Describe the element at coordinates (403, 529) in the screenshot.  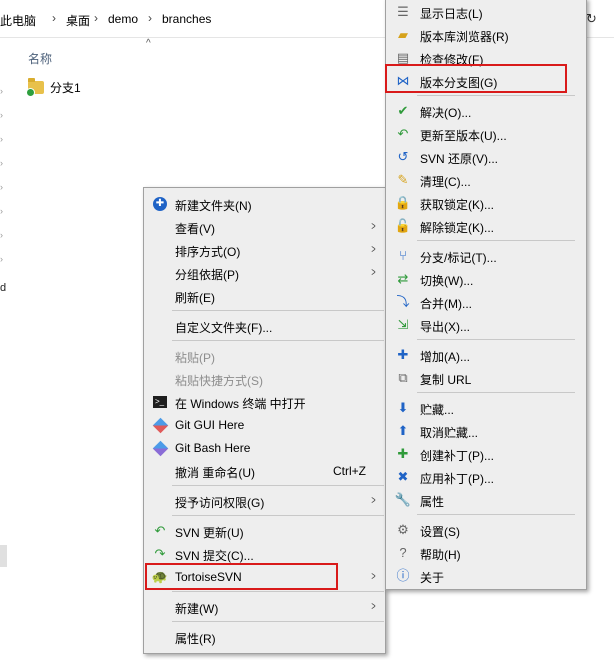
I see `settings-icon: ⚙` at that location.